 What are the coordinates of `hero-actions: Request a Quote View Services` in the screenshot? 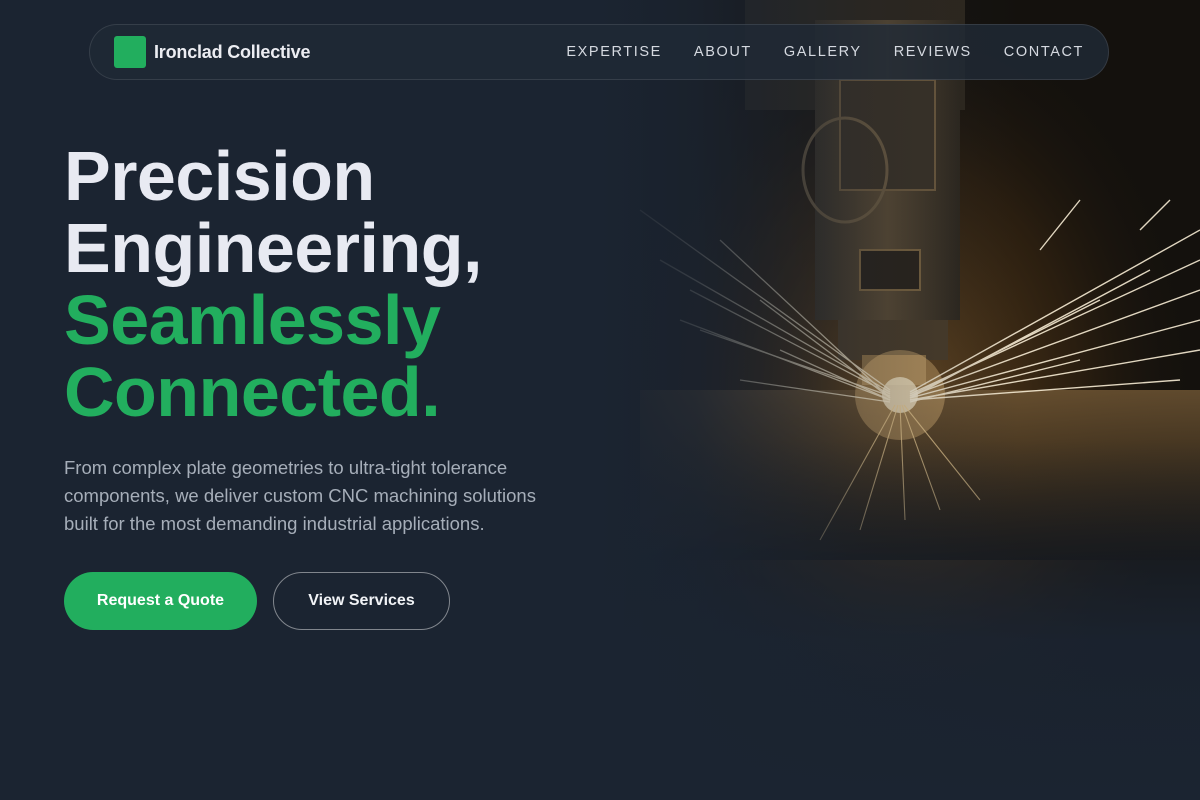 It's located at (324, 601).